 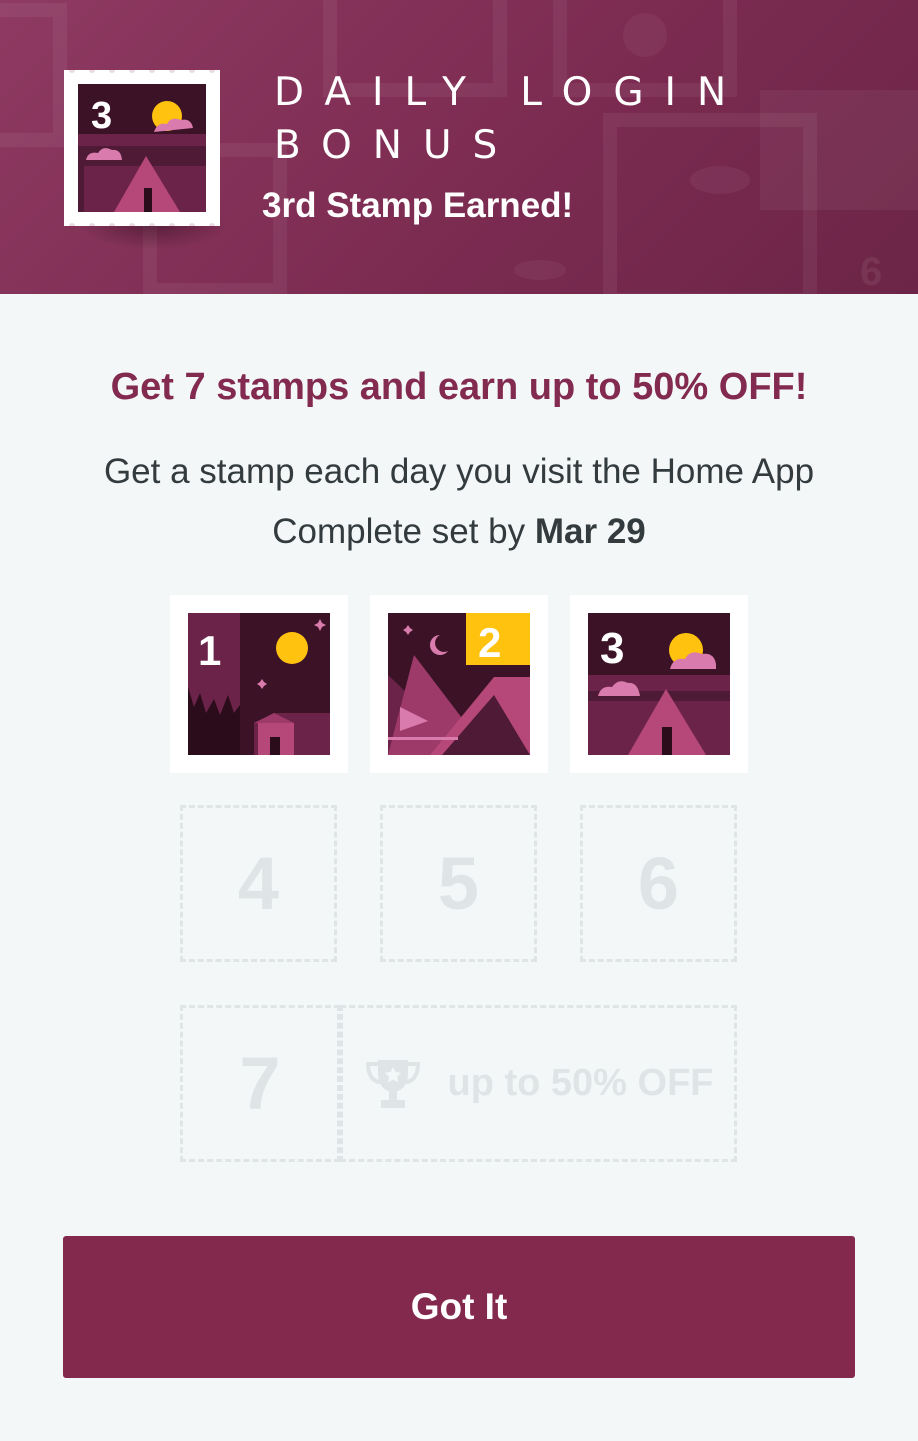 I want to click on stamp-1-number: 1, so click(x=209, y=650).